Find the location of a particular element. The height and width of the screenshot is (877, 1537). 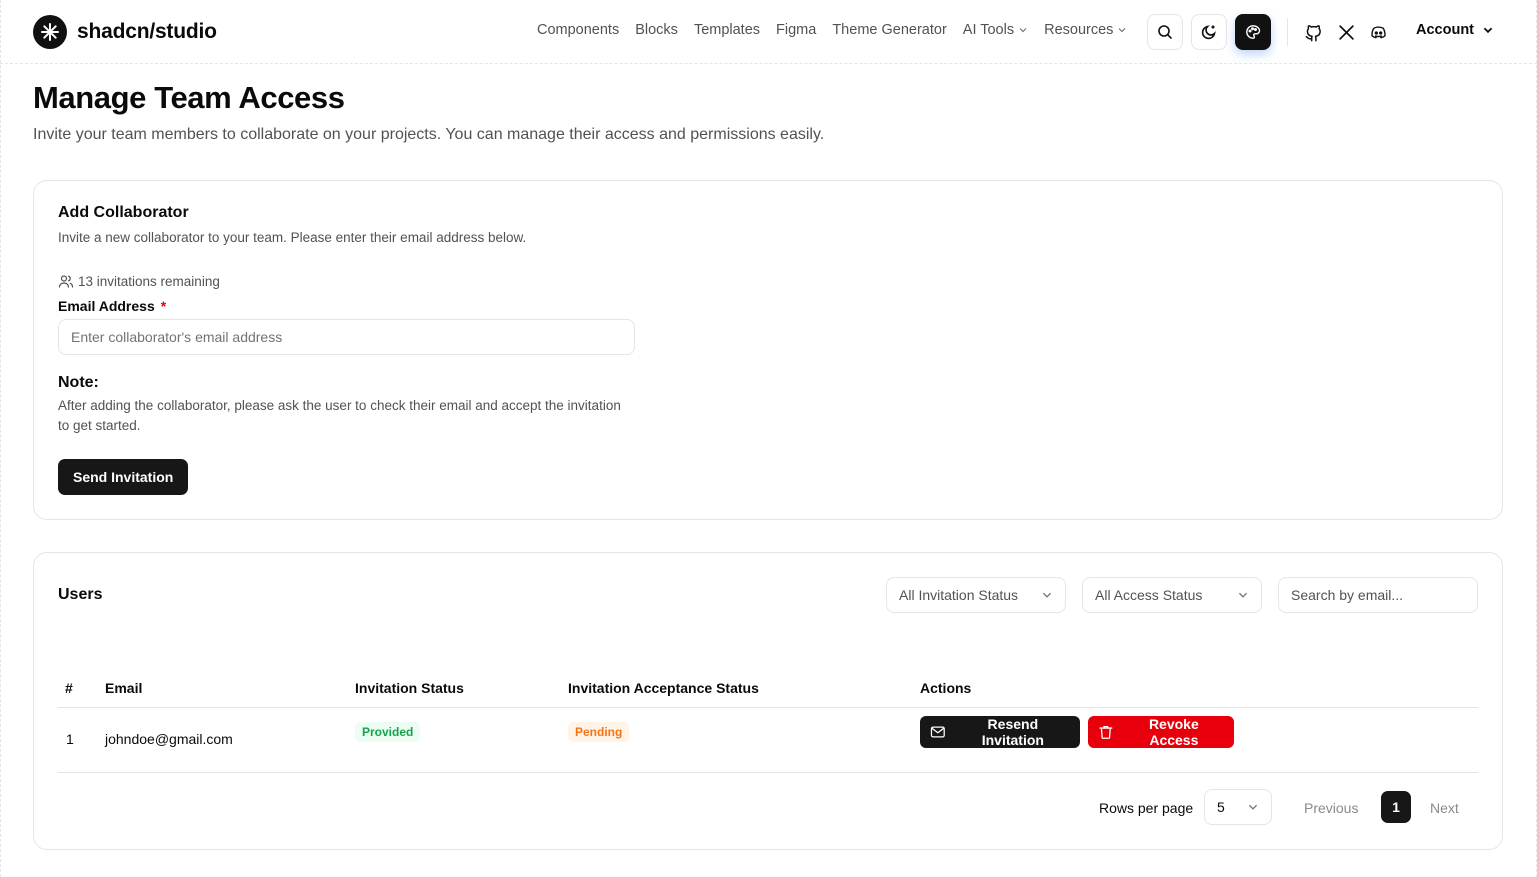

nav-item-label: Components is located at coordinates (578, 30).